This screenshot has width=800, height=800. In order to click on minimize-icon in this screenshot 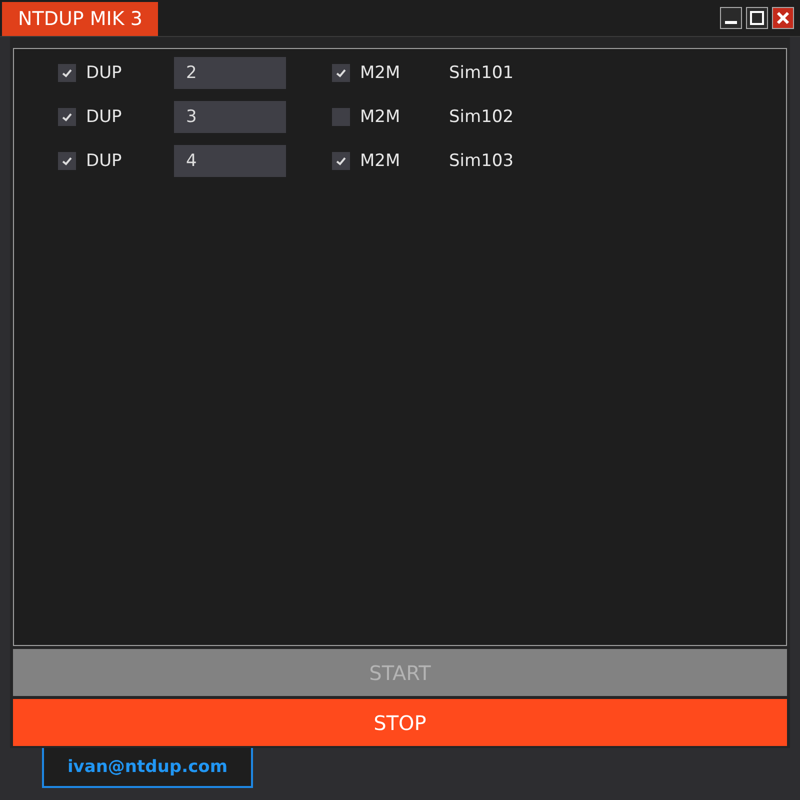, I will do `click(731, 22)`.